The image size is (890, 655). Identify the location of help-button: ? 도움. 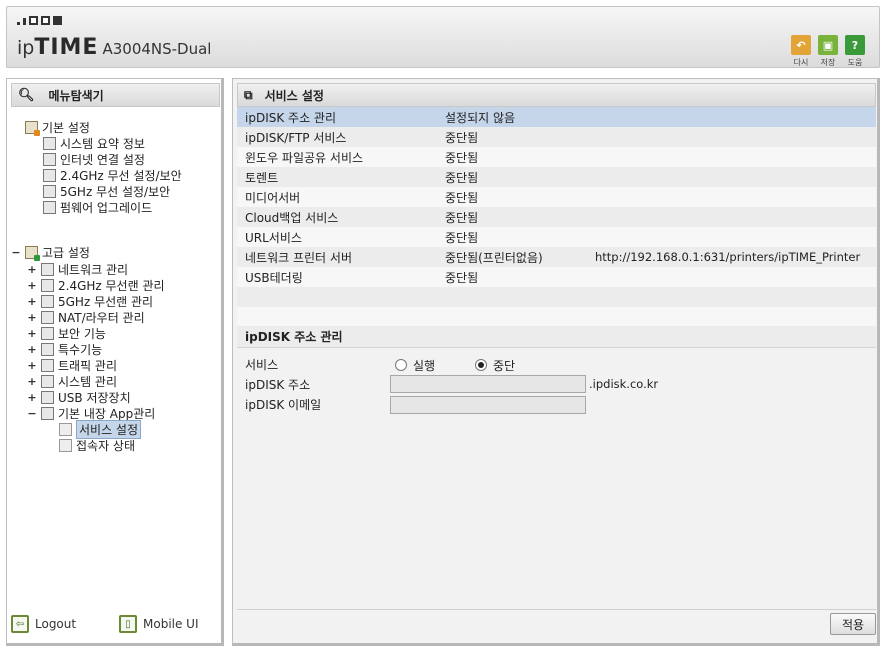
(855, 51).